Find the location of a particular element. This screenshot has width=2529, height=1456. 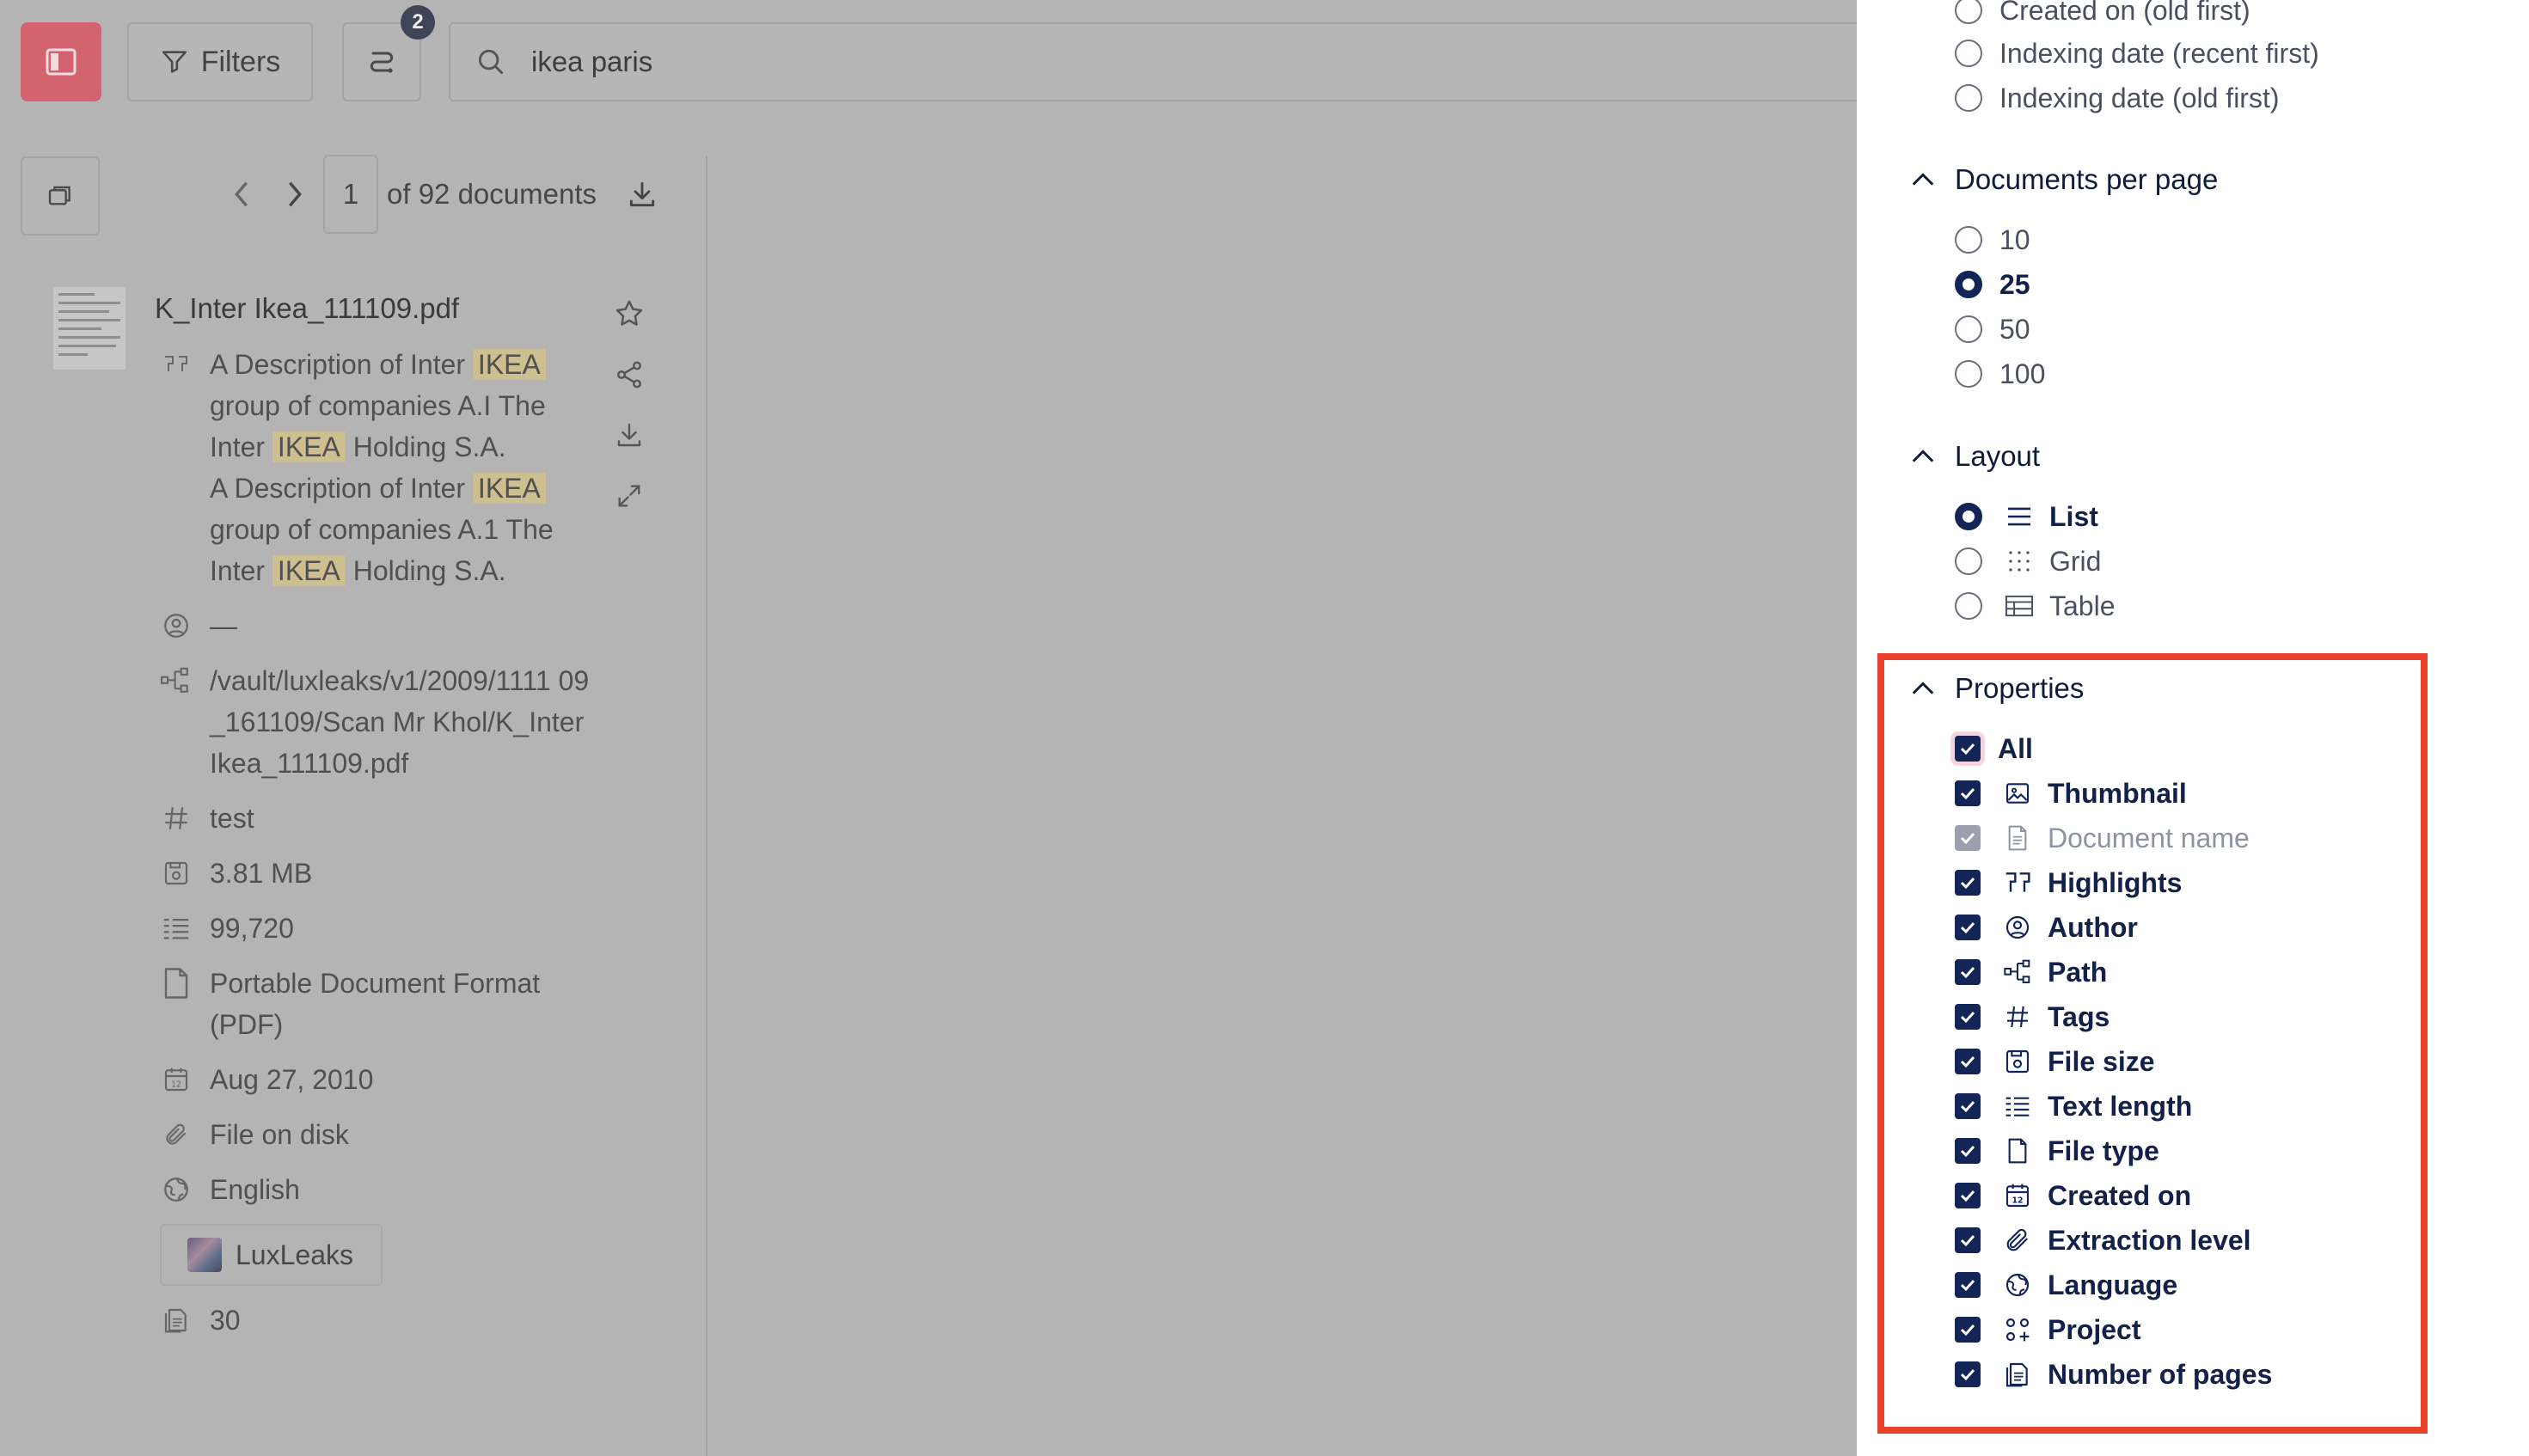

document-download-button is located at coordinates (629, 435).